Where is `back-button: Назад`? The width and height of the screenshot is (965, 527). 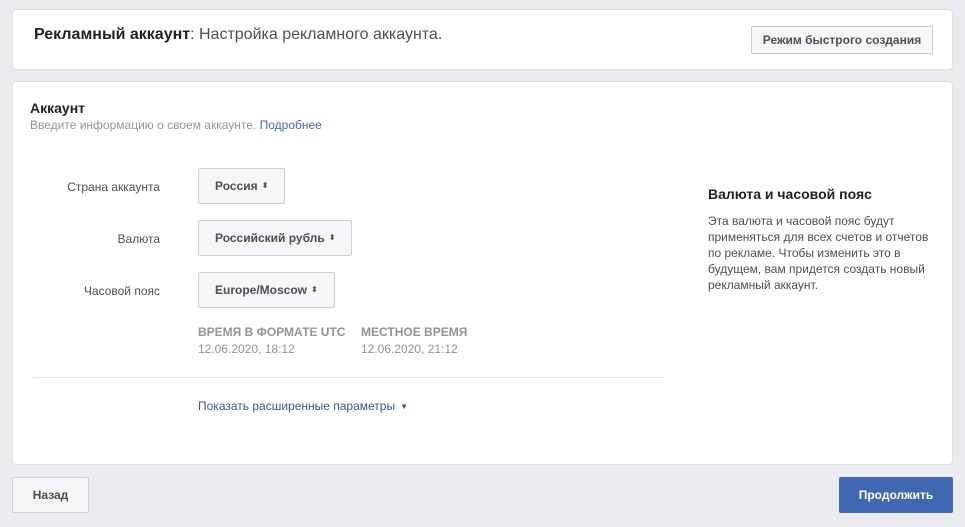 back-button: Назад is located at coordinates (50, 495).